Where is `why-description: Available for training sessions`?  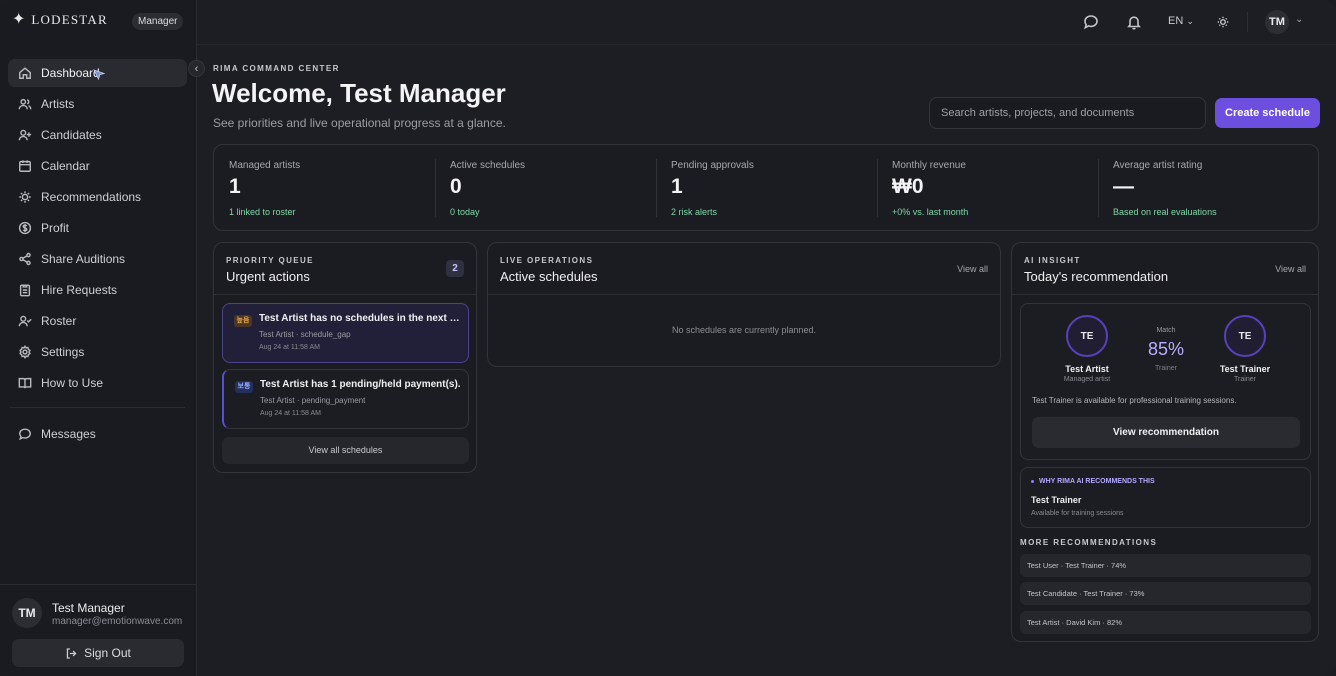 why-description: Available for training sessions is located at coordinates (1077, 513).